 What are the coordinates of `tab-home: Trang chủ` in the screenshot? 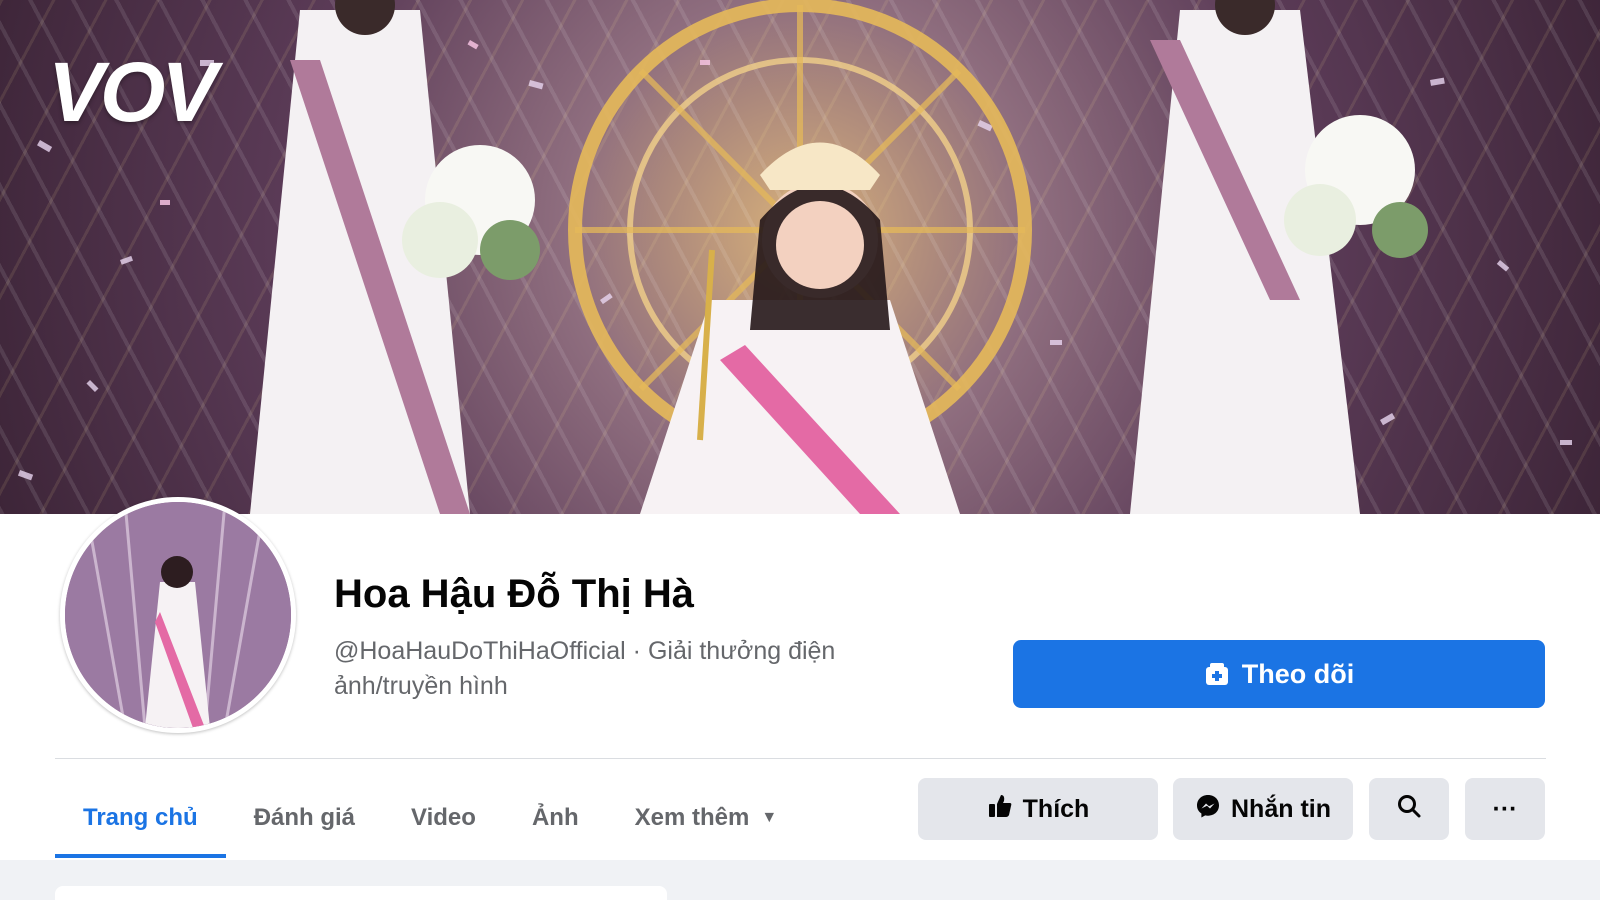 It's located at (140, 818).